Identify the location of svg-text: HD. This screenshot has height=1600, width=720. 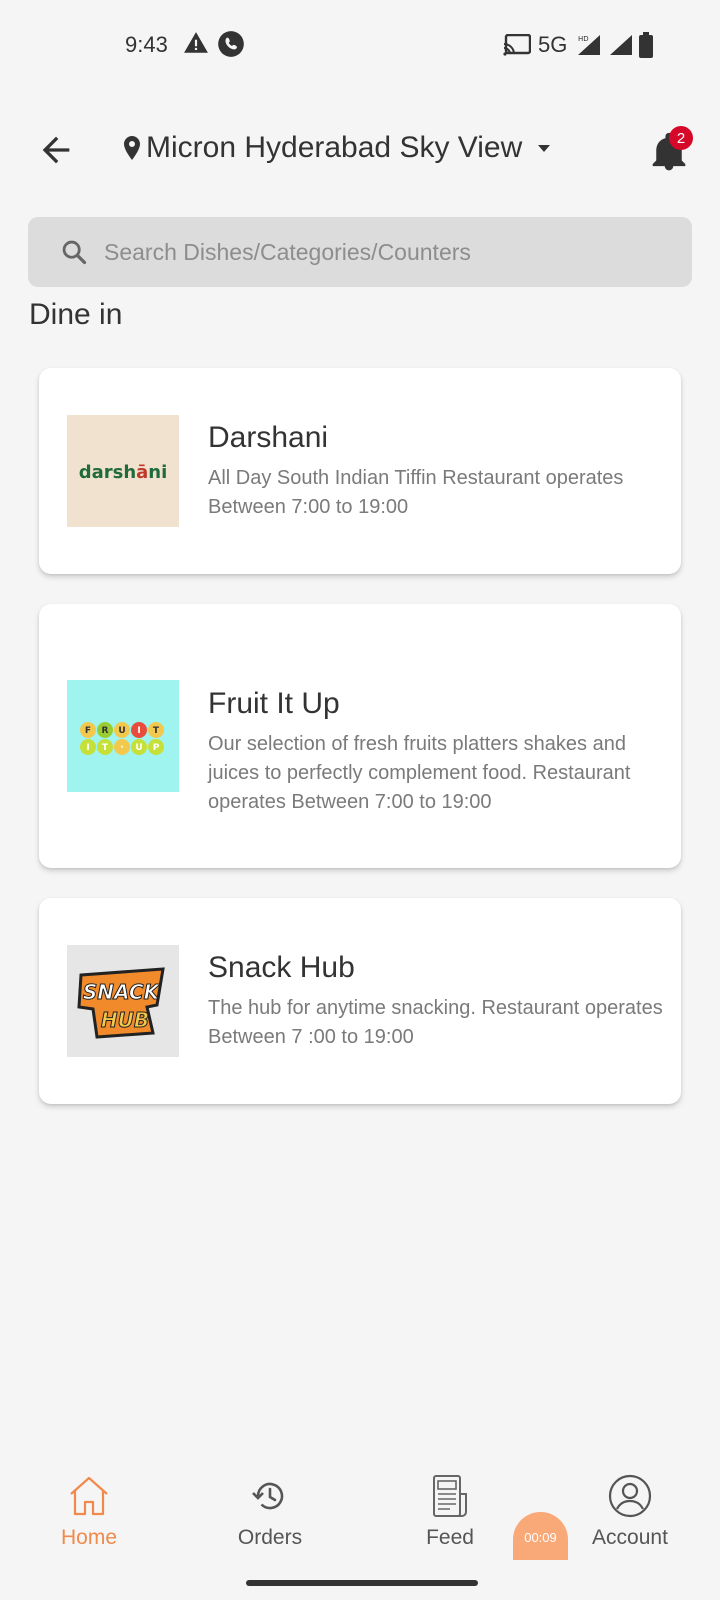
(583, 39).